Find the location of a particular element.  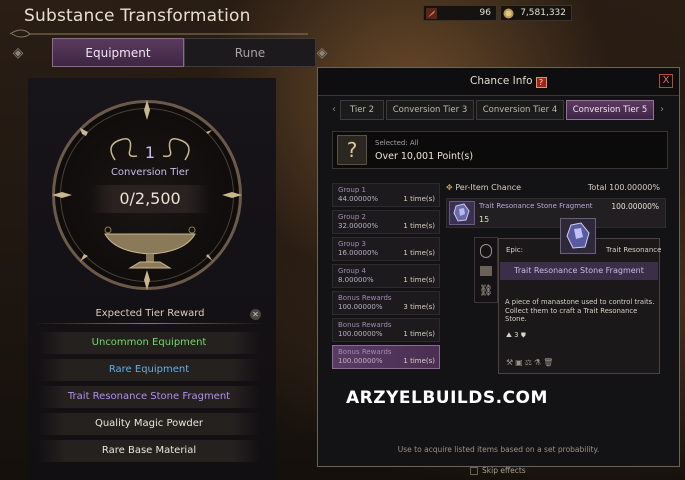

reward-label: Rare Equipment is located at coordinates (149, 369).